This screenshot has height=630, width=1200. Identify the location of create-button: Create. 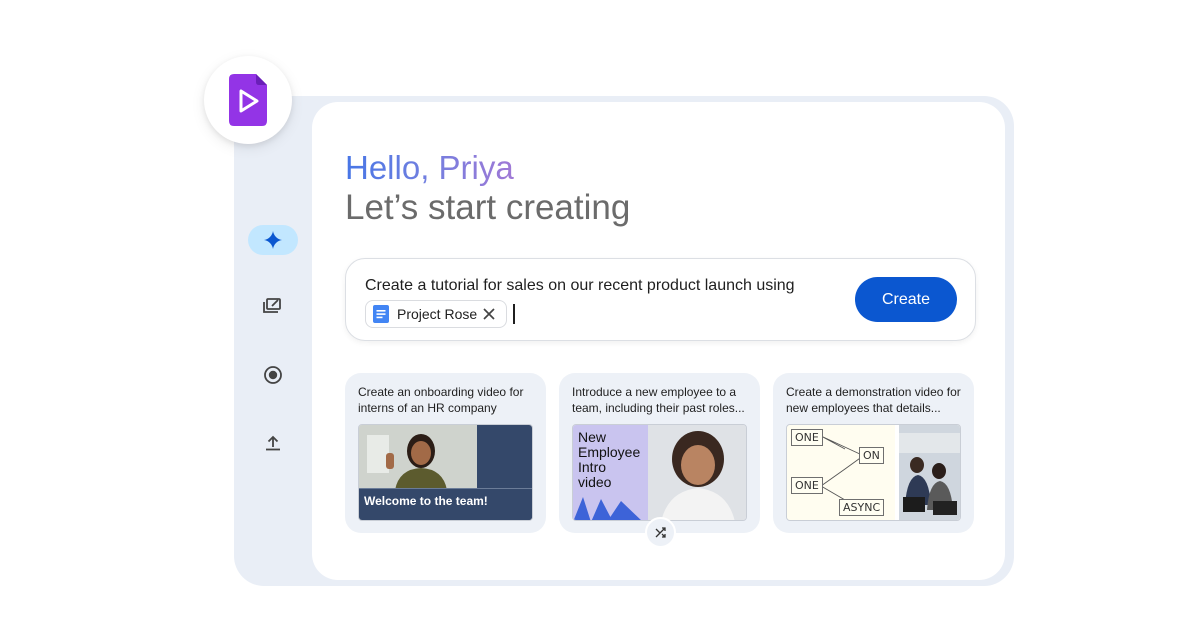
(906, 299).